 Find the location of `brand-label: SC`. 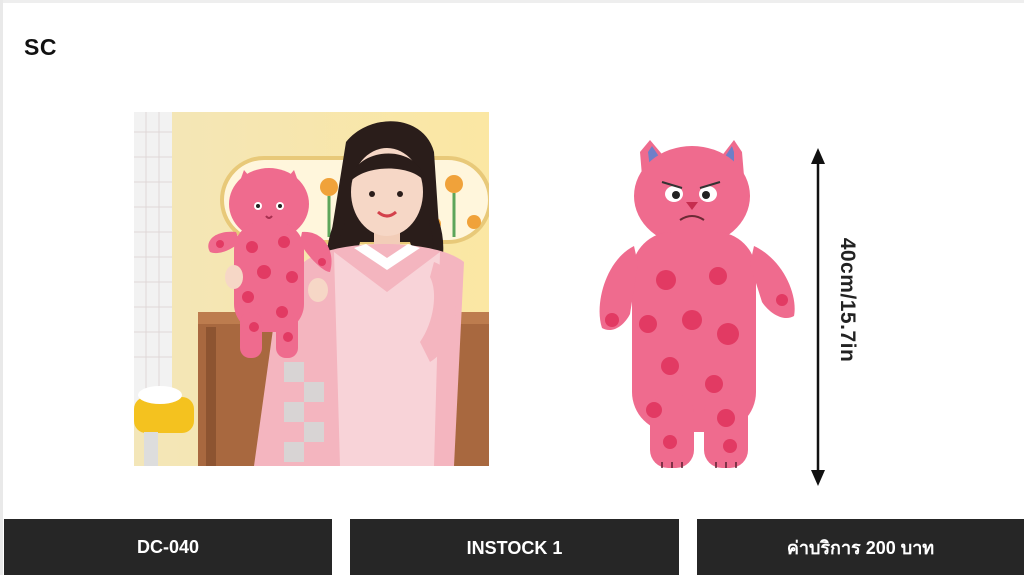

brand-label: SC is located at coordinates (40, 47).